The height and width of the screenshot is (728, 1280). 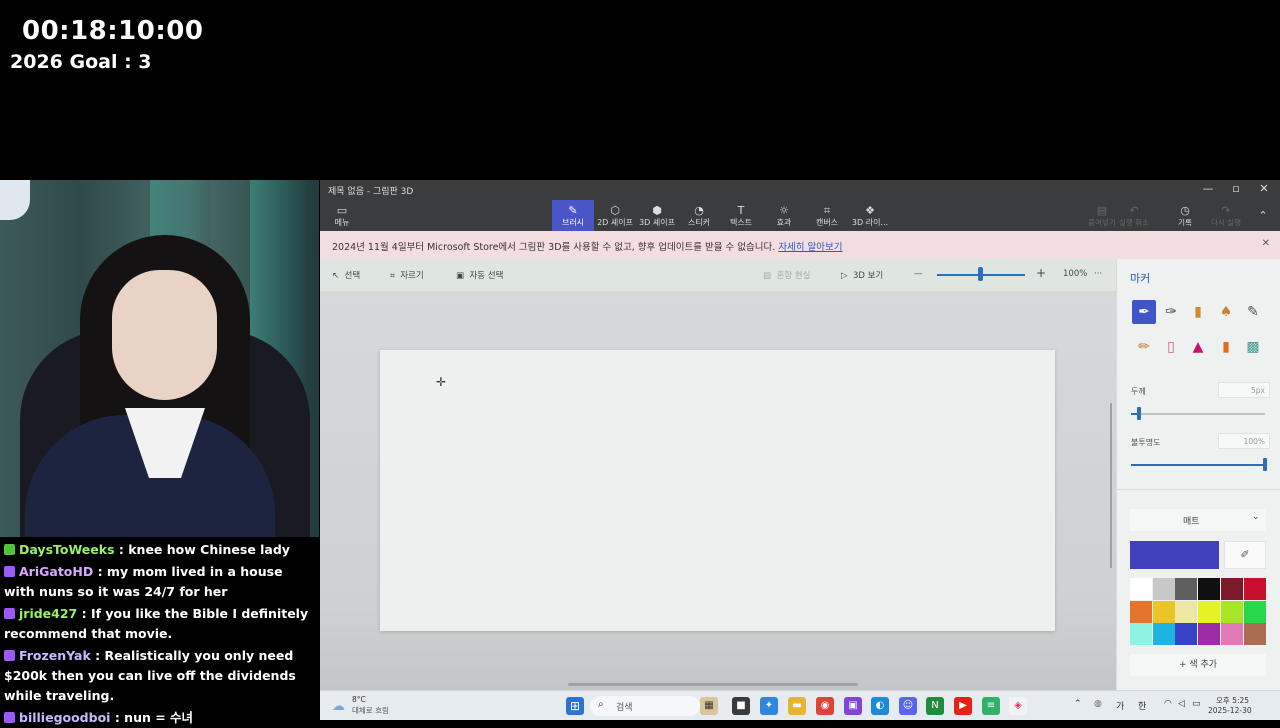 I want to click on learn-more-link: 자세히 알아보기, so click(x=810, y=247).